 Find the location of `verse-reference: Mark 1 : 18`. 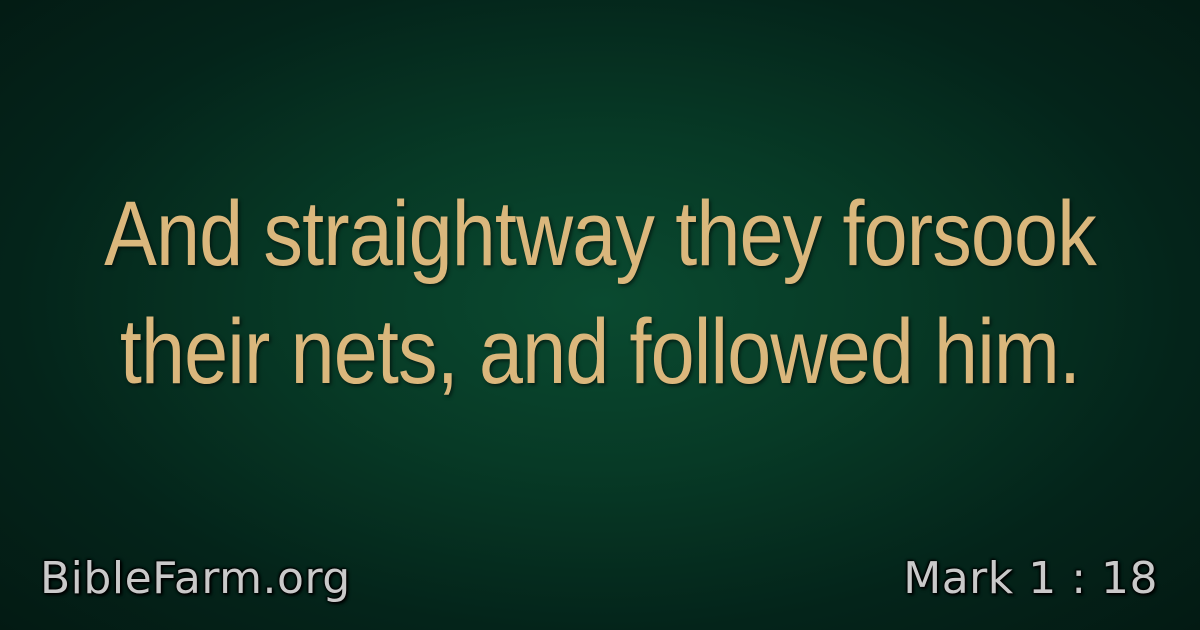

verse-reference: Mark 1 : 18 is located at coordinates (1030, 578).